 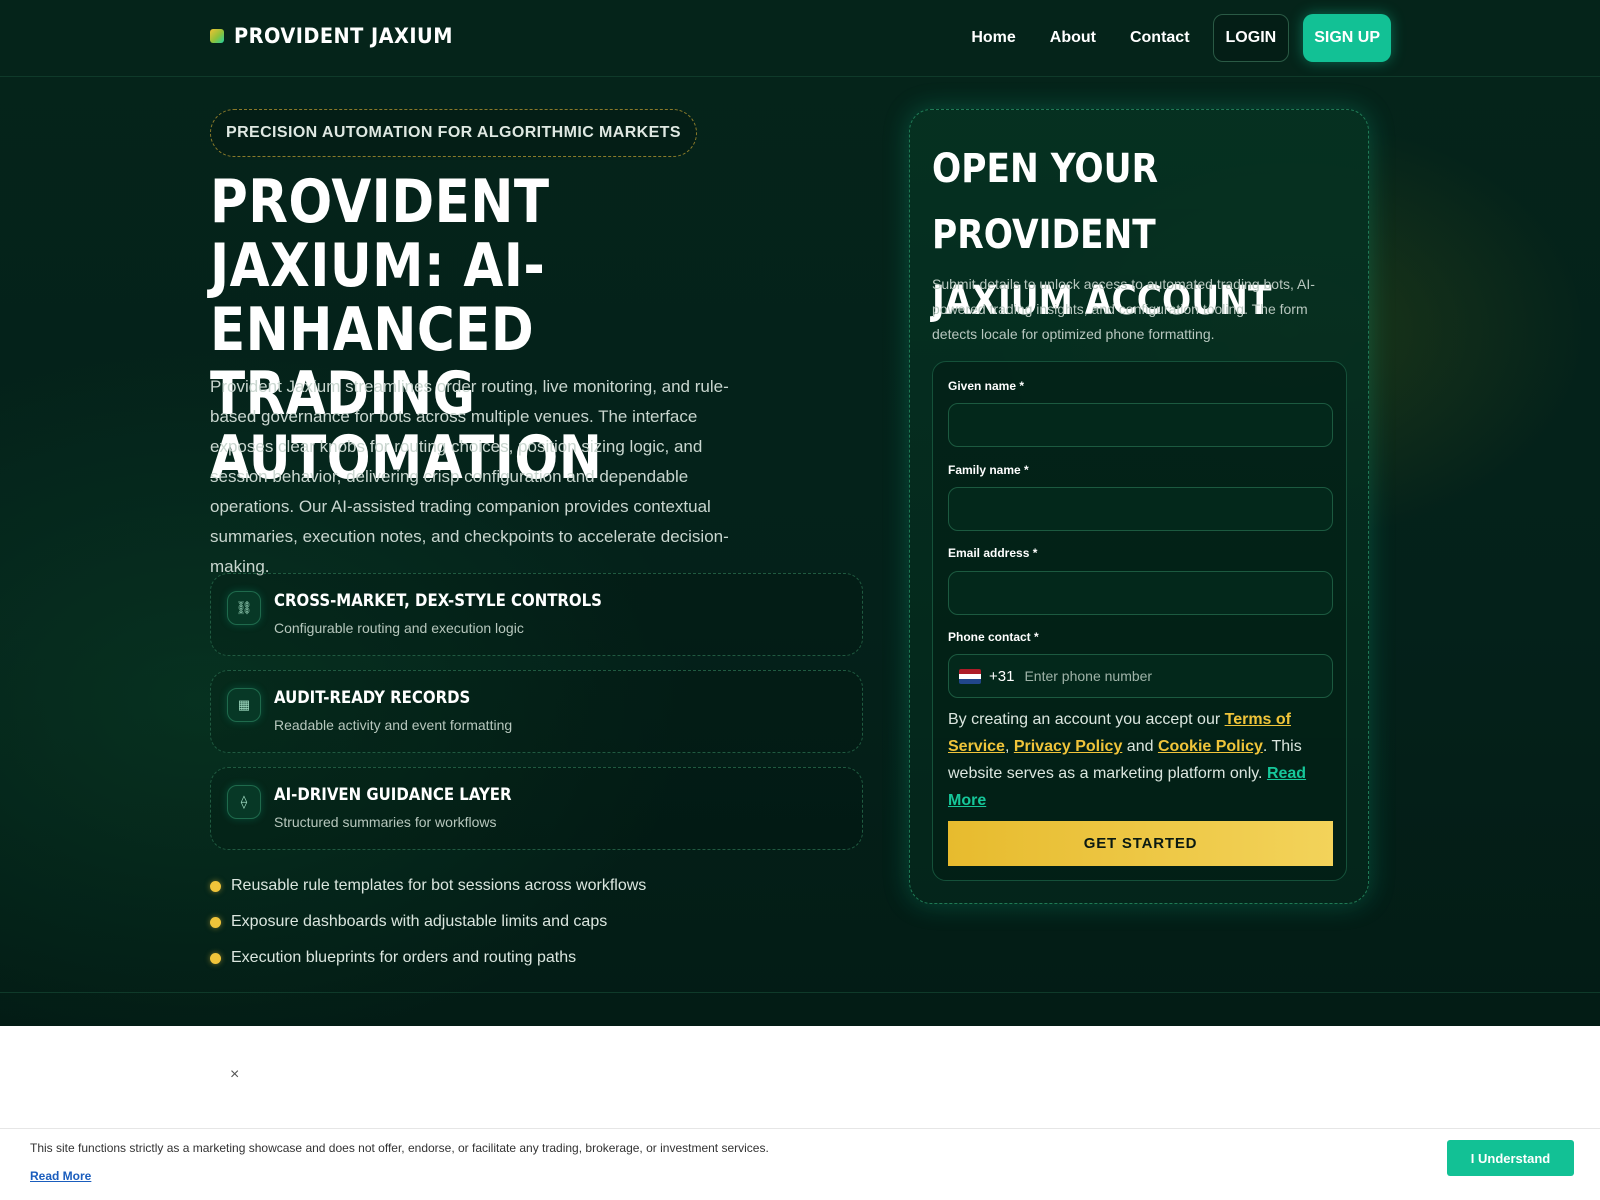 I want to click on feature-title: AI-DRIVEN GUIDANCE LAYER, so click(x=393, y=795).